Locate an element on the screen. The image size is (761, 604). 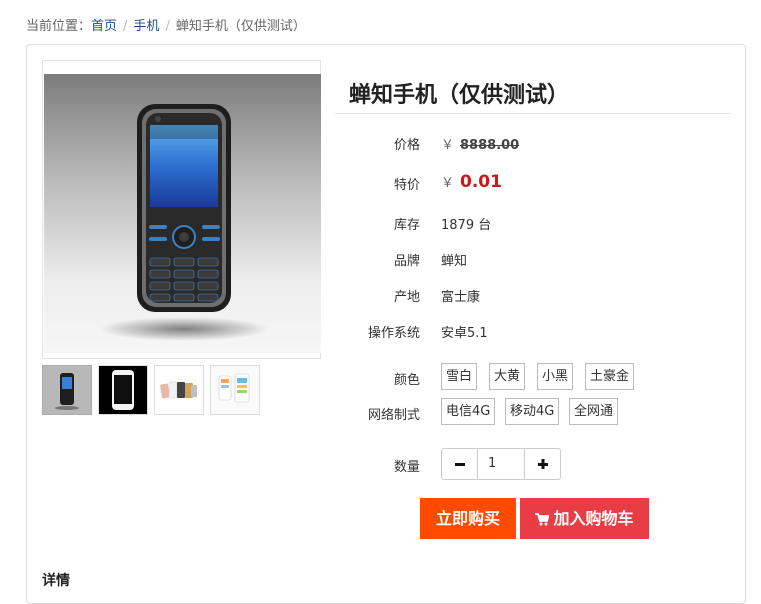
network-option-telecom-4g: 电信4G is located at coordinates (468, 411).